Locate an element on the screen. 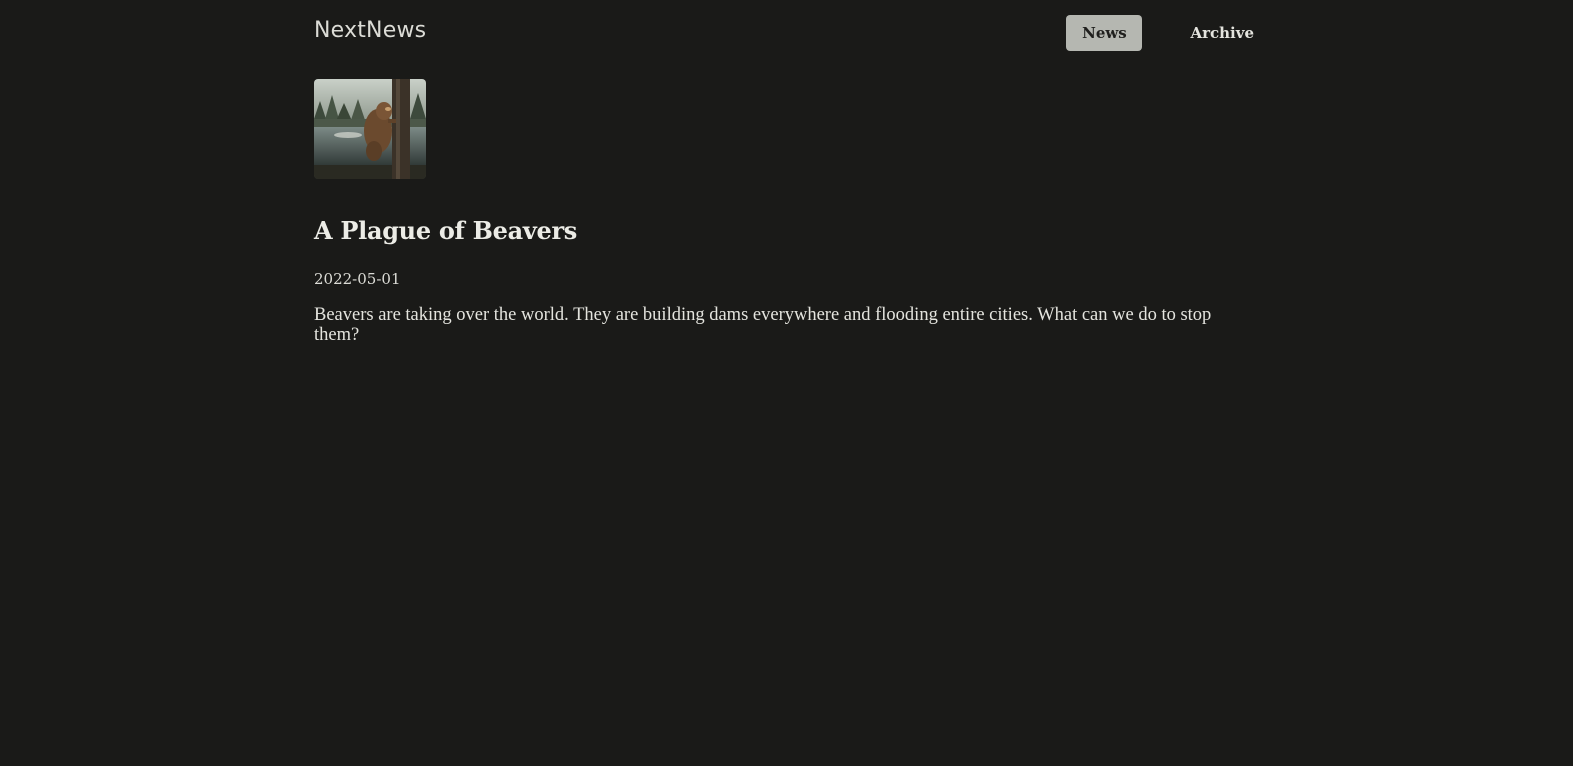 The image size is (1573, 766). beaver-photo-icon is located at coordinates (370, 129).